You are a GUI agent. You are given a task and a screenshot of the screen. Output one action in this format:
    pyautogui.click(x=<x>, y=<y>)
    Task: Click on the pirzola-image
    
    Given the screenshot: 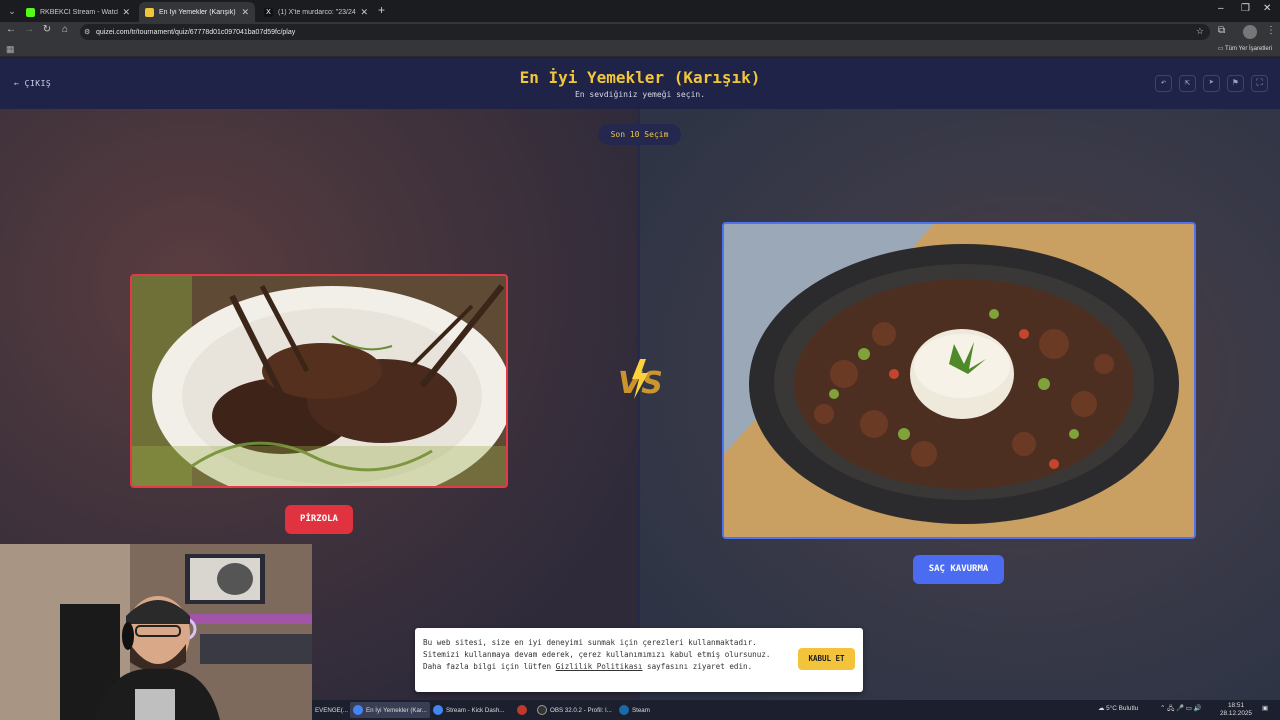 What is the action you would take?
    pyautogui.click(x=319, y=381)
    